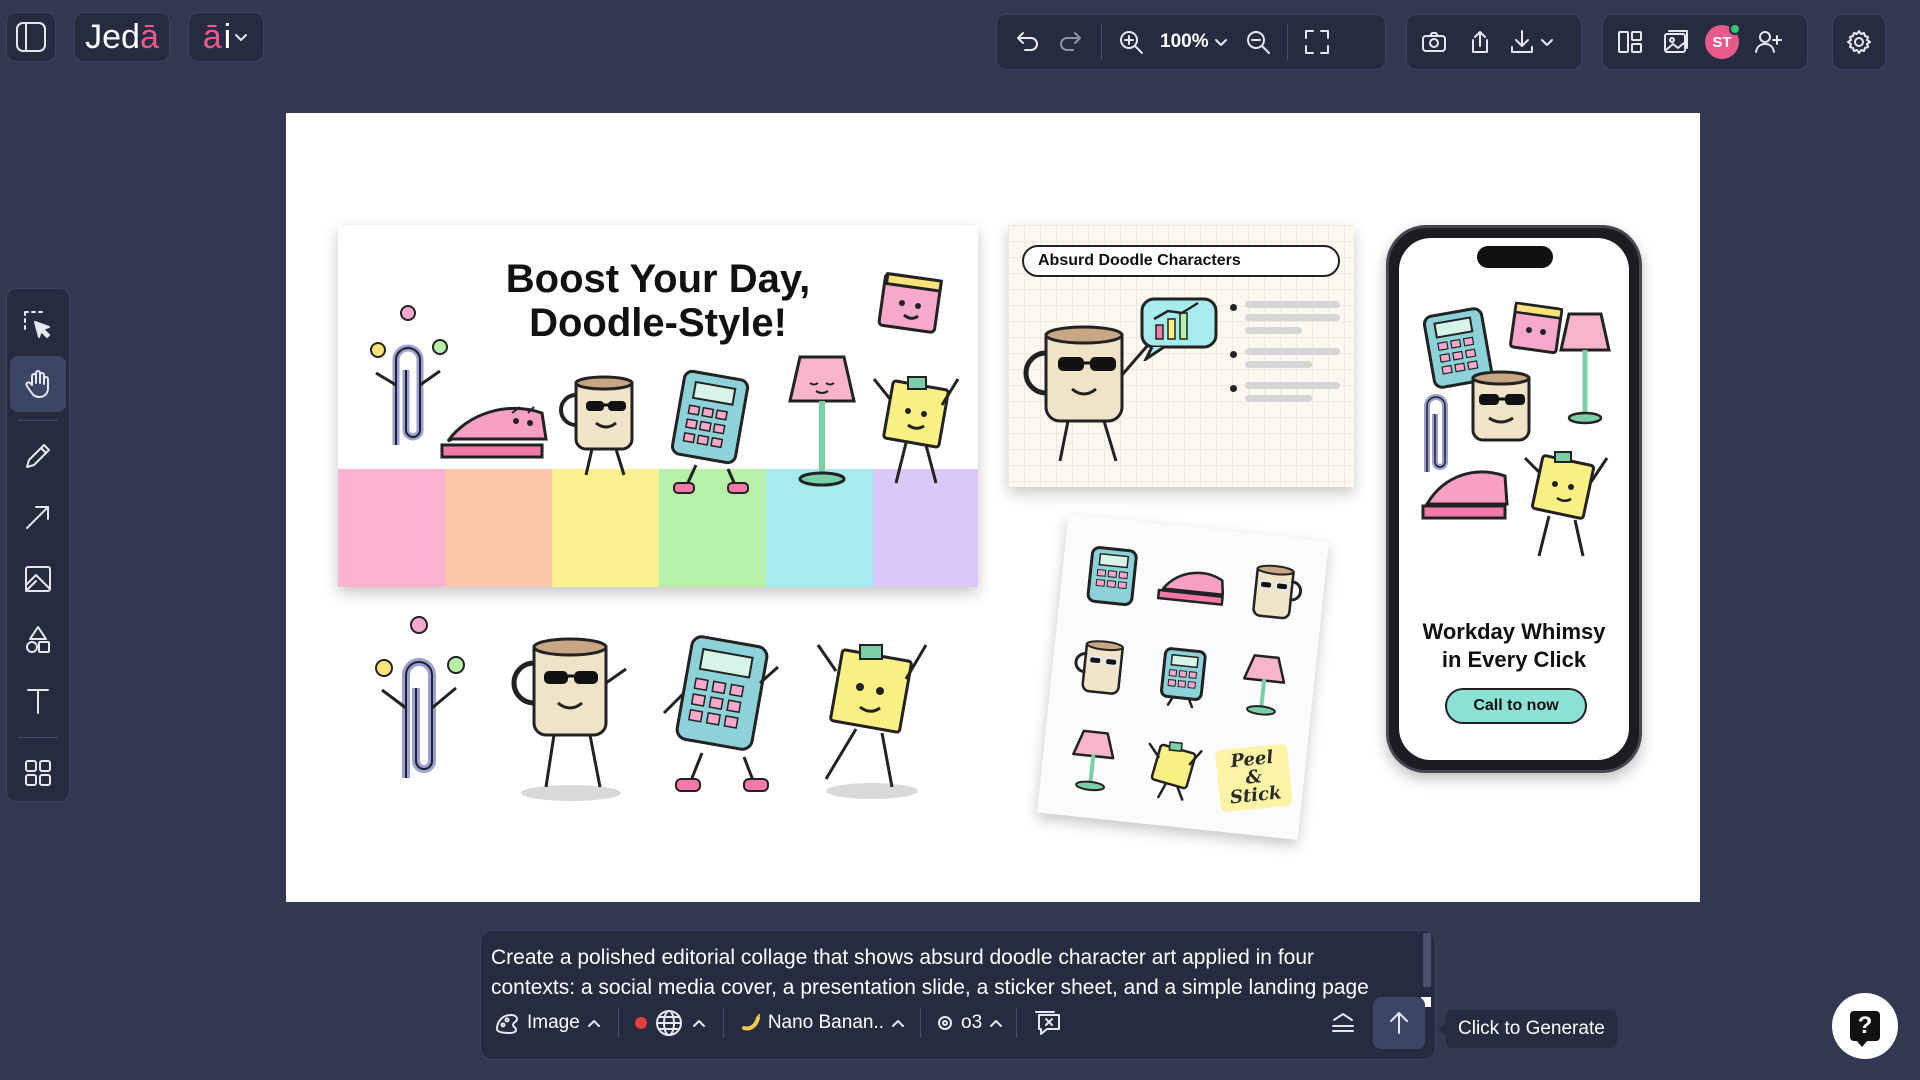 The height and width of the screenshot is (1080, 1920). What do you see at coordinates (241, 37) in the screenshot?
I see `chevron-down-icon` at bounding box center [241, 37].